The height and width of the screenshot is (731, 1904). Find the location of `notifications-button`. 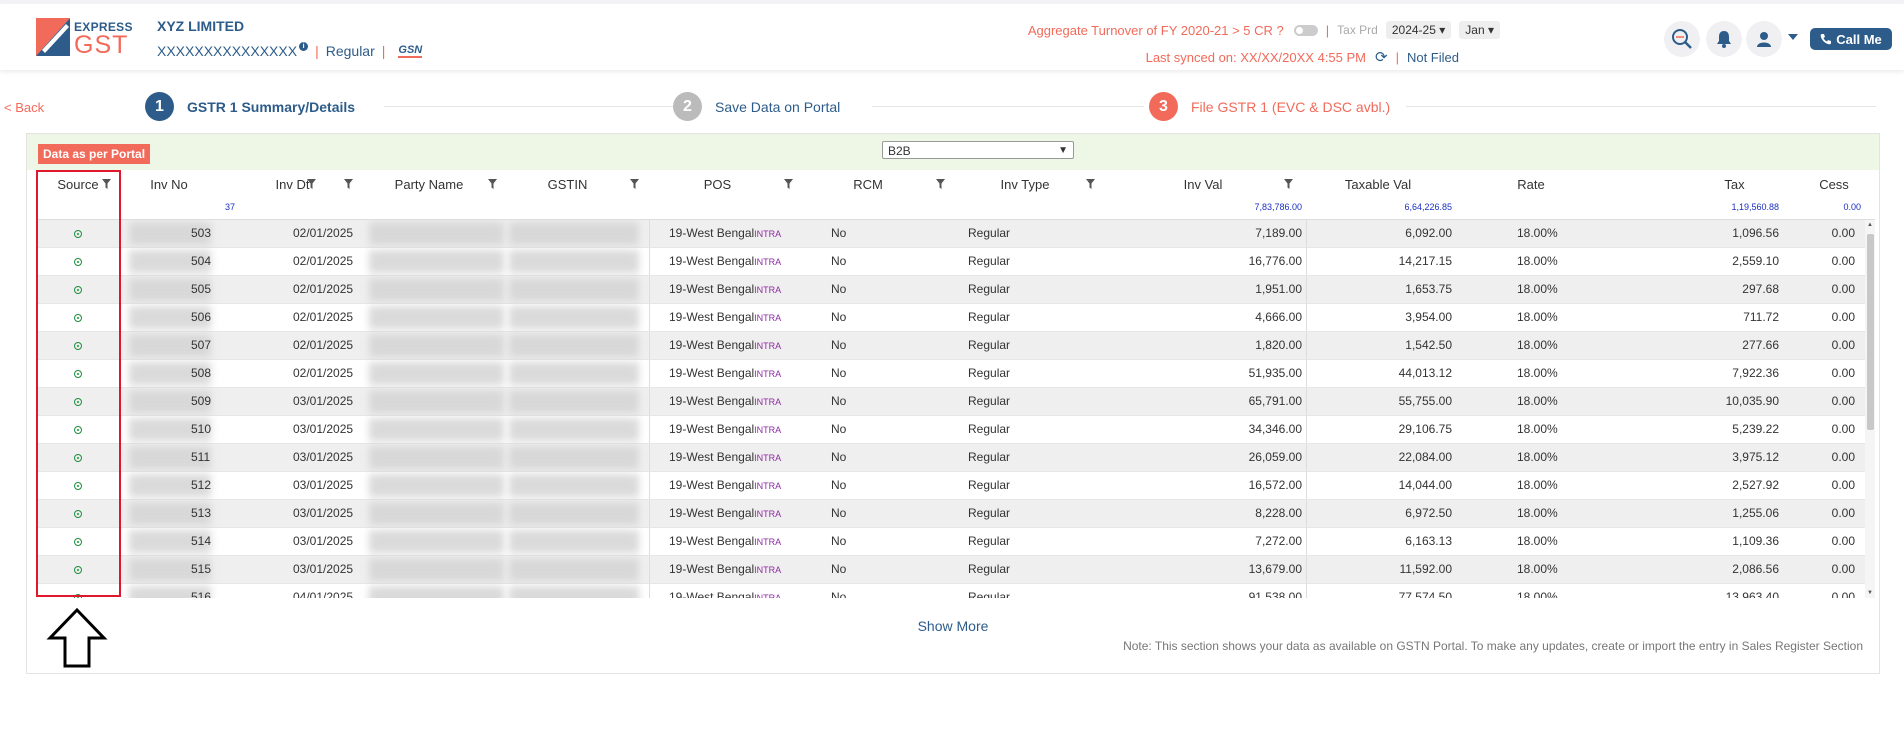

notifications-button is located at coordinates (1724, 39).